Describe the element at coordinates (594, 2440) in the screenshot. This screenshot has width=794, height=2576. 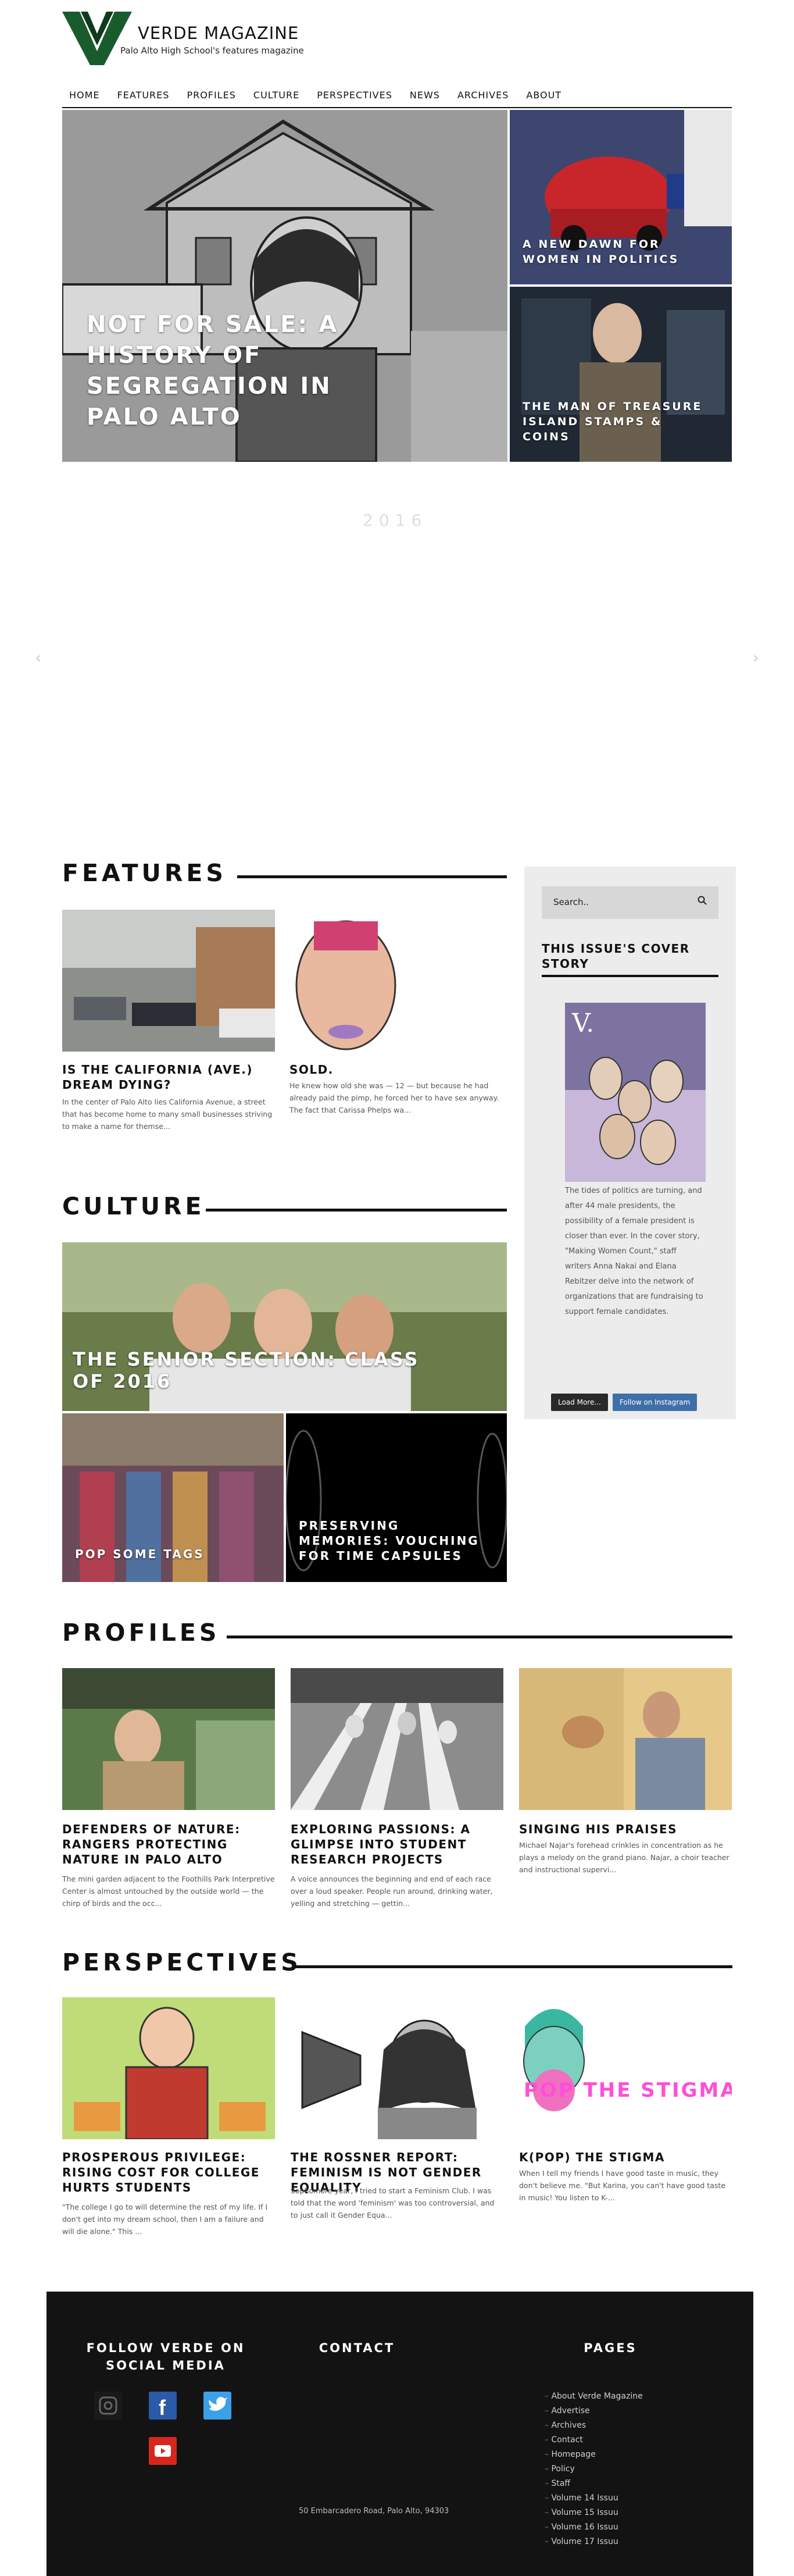
I see `footer-link-contact: Contact` at that location.